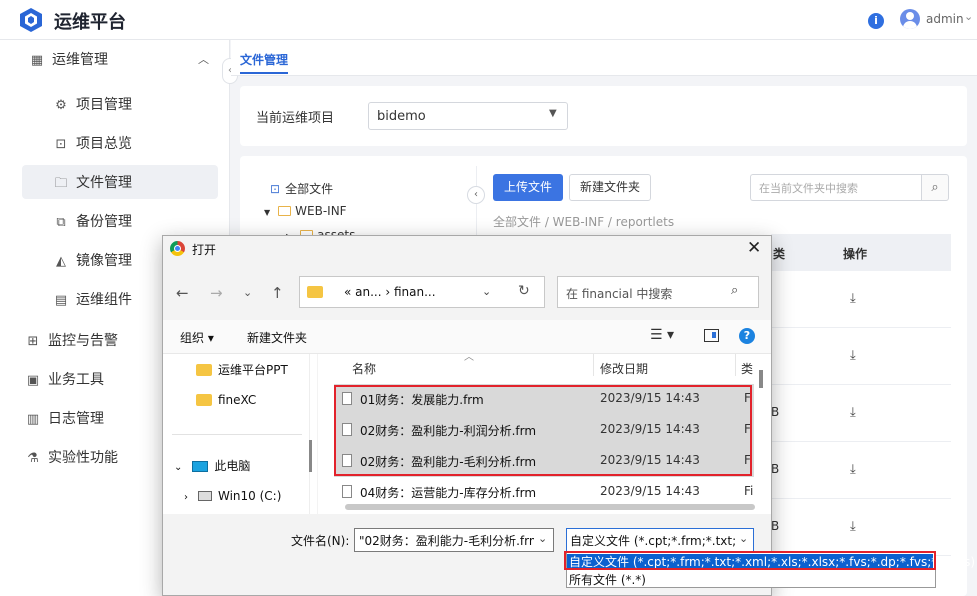  Describe the element at coordinates (104, 105) in the screenshot. I see `sidebar-item-label: 项目管理` at that location.